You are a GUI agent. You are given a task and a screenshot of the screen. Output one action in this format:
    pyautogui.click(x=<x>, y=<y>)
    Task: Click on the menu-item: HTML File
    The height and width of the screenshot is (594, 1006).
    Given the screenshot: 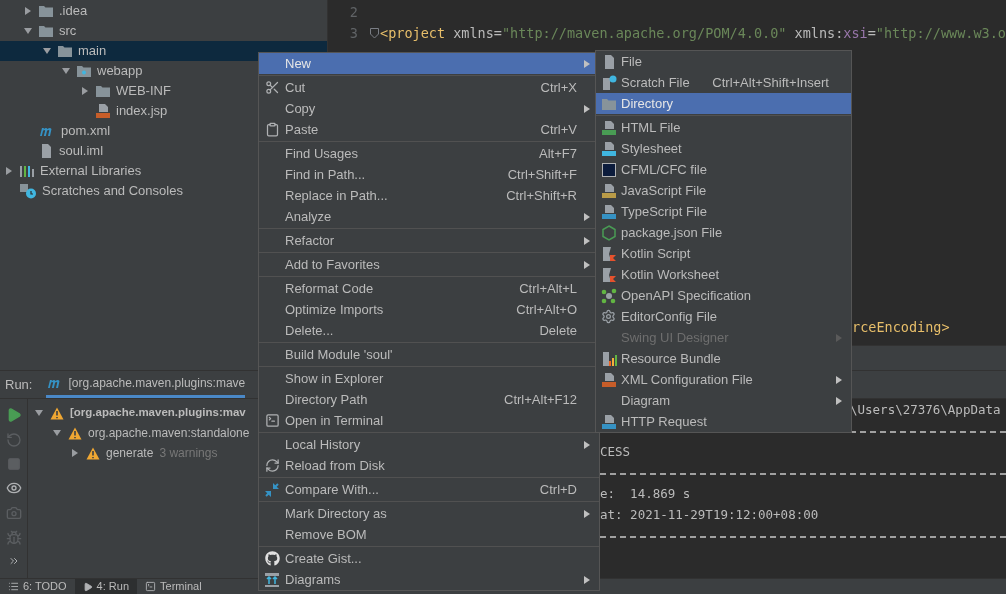 What is the action you would take?
    pyautogui.click(x=723, y=127)
    